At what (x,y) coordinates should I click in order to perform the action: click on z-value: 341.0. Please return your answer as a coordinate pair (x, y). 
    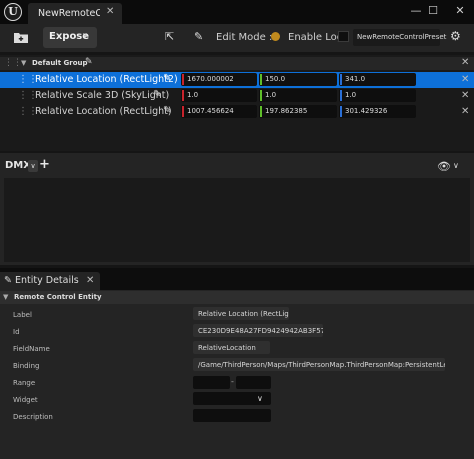
    Looking at the image, I should click on (355, 79).